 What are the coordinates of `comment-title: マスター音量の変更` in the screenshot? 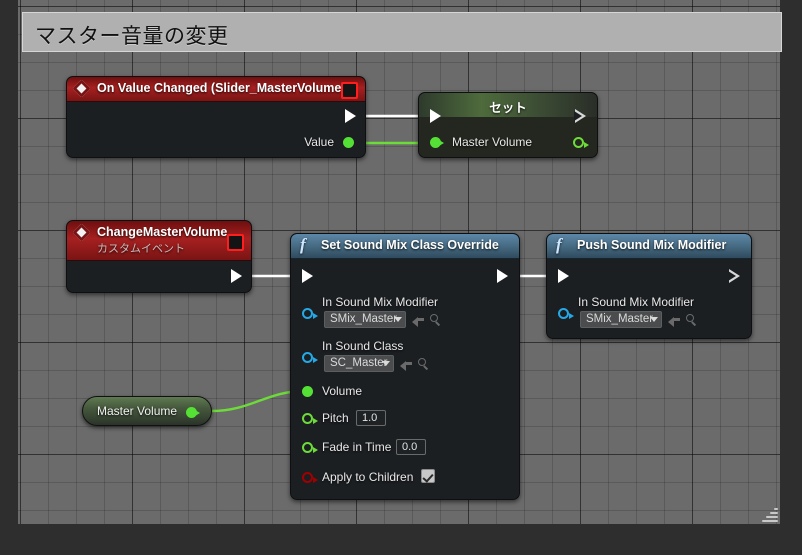 It's located at (132, 36).